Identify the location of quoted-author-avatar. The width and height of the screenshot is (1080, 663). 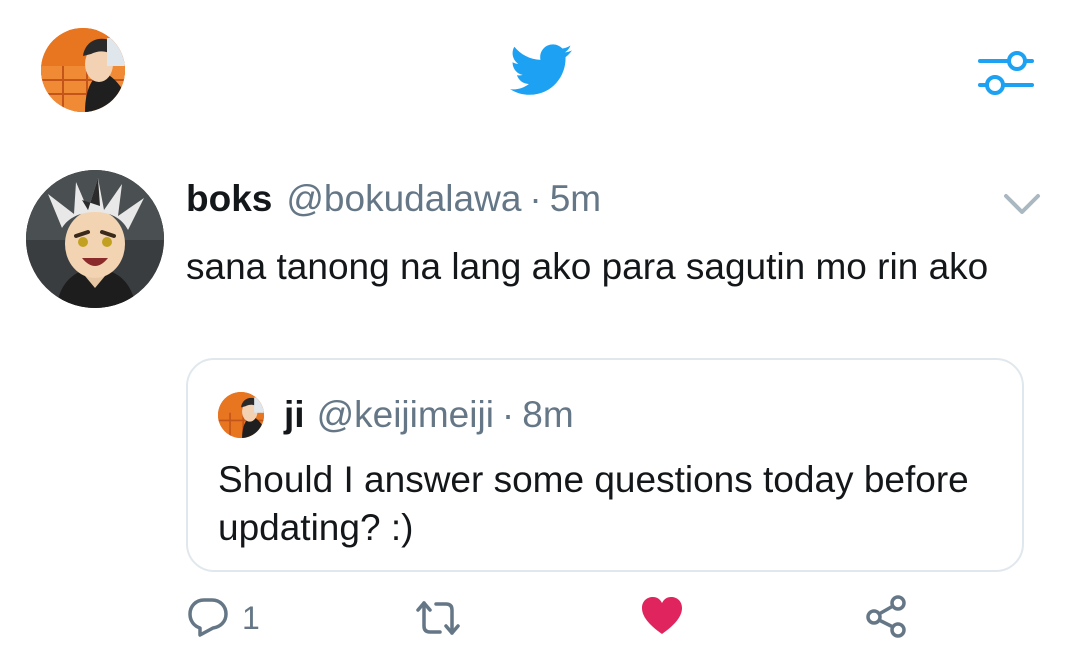
(241, 415).